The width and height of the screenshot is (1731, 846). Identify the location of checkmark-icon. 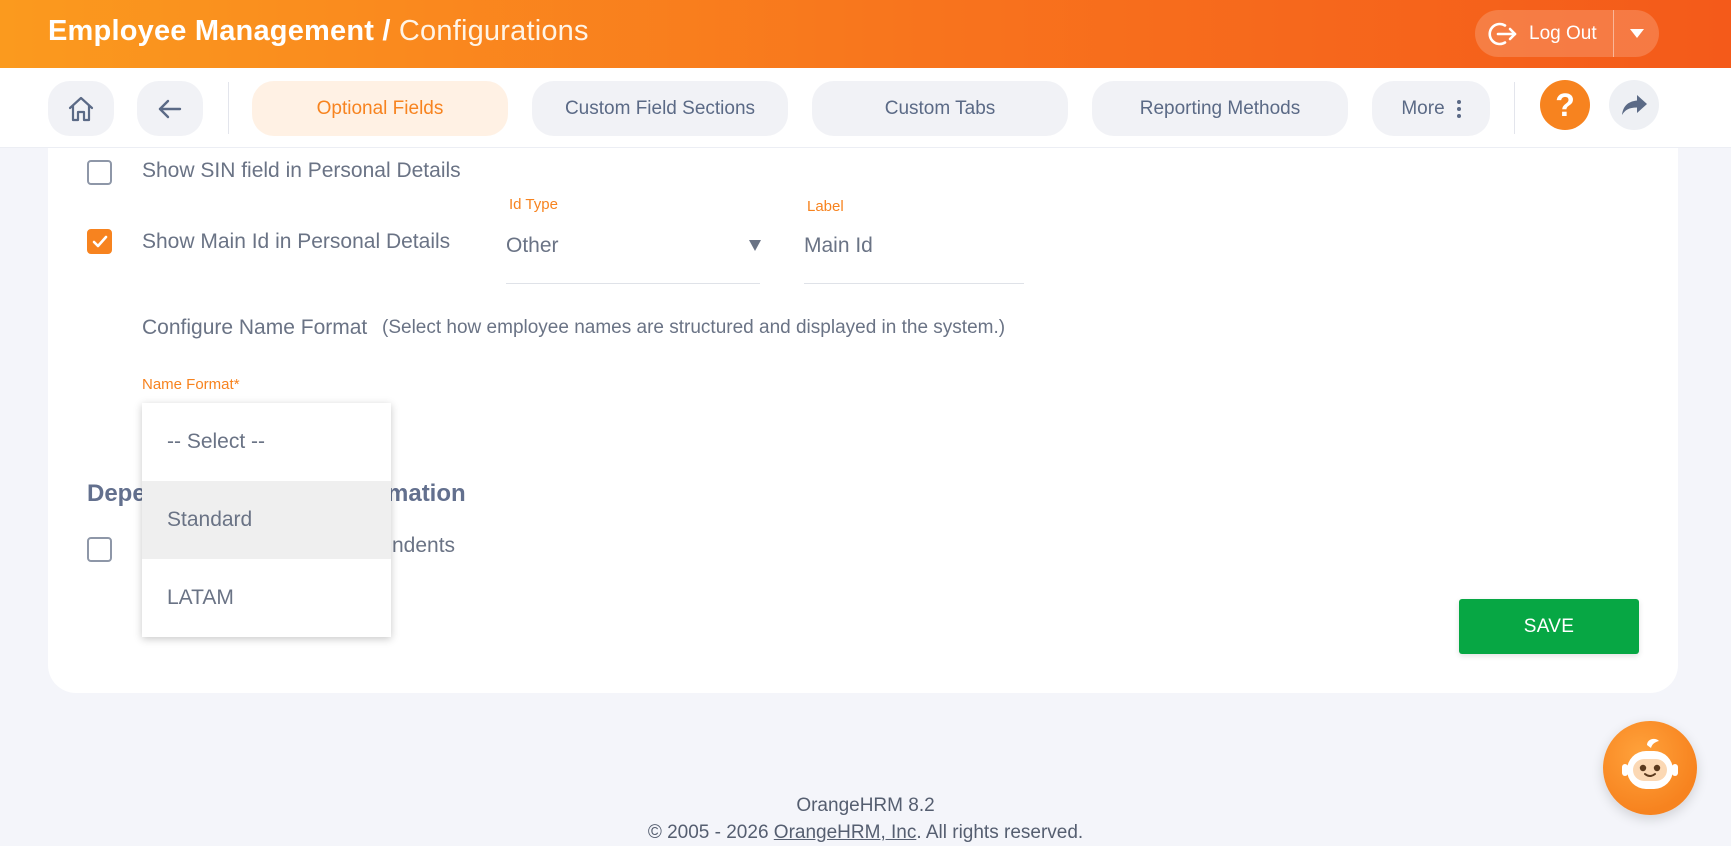
(99, 241).